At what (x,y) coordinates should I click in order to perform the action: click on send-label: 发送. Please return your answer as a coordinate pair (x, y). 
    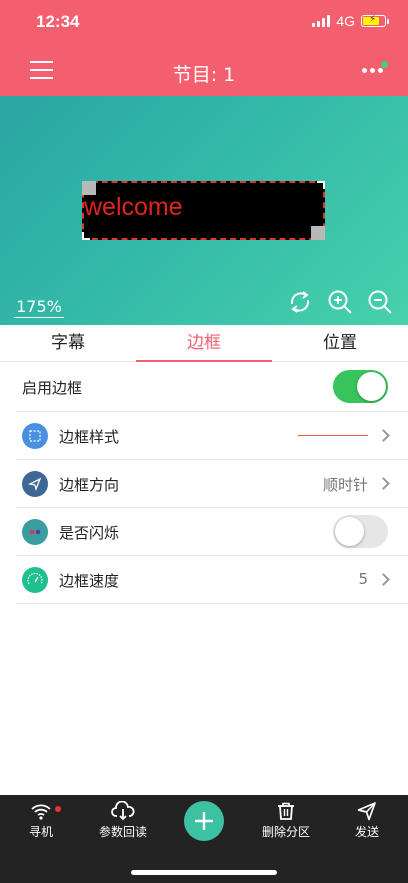
    Looking at the image, I should click on (366, 832).